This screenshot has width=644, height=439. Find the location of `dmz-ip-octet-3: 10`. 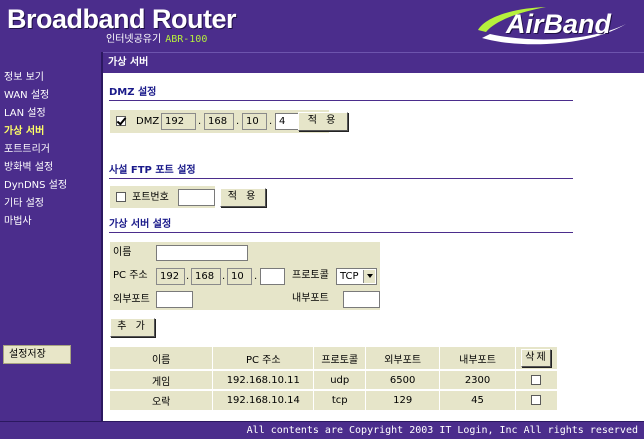

dmz-ip-octet-3: 10 is located at coordinates (254, 121).